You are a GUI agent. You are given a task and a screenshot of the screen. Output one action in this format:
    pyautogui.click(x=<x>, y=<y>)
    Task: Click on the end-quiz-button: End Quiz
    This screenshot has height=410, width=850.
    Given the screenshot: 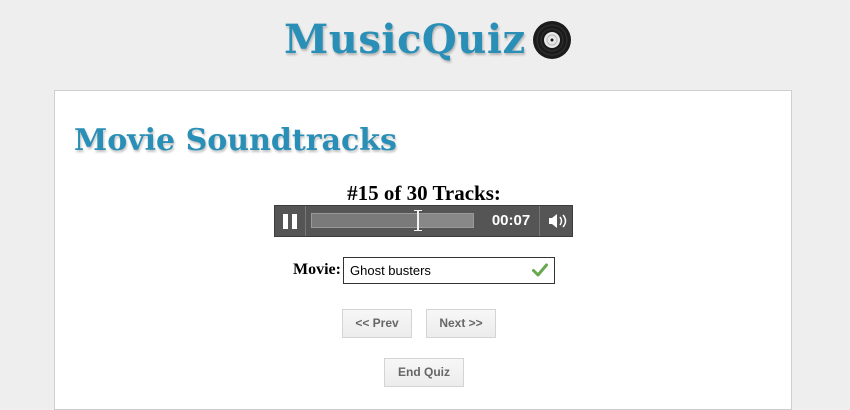 What is the action you would take?
    pyautogui.click(x=424, y=372)
    